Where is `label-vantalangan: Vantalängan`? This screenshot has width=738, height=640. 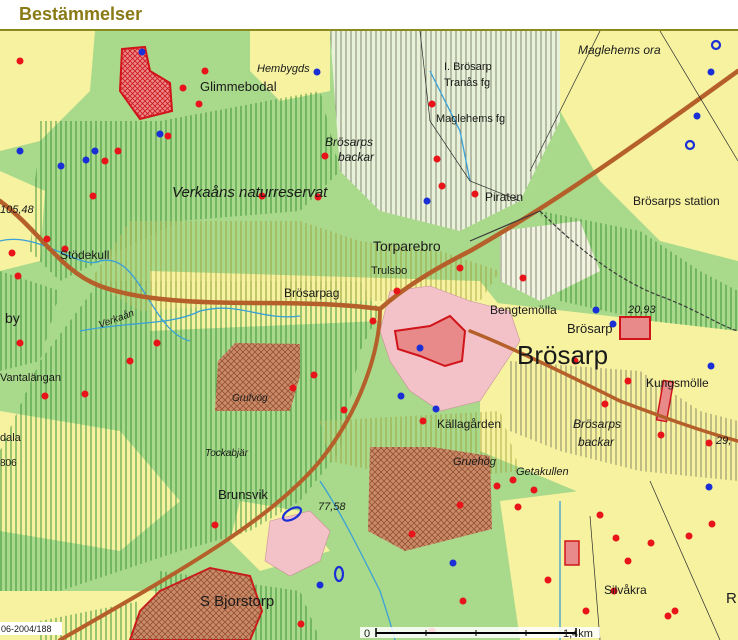 label-vantalangan: Vantalängan is located at coordinates (30, 378).